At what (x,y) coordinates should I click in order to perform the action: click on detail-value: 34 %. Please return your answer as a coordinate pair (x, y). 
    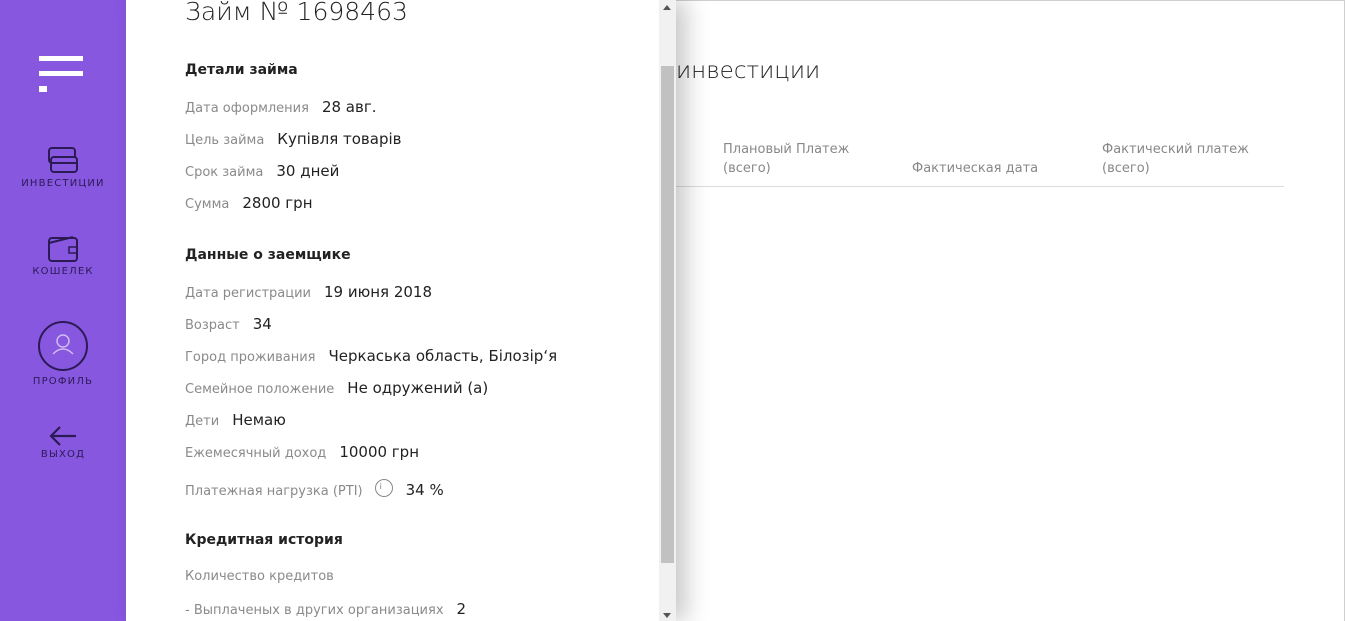
    Looking at the image, I should click on (424, 490).